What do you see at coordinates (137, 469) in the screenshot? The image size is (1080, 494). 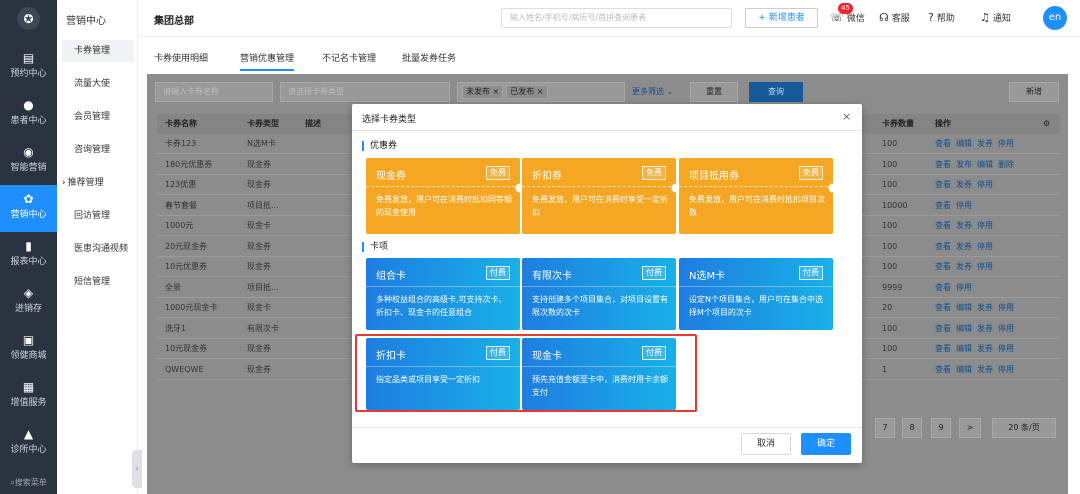 I see `collapse-handle: ‹` at bounding box center [137, 469].